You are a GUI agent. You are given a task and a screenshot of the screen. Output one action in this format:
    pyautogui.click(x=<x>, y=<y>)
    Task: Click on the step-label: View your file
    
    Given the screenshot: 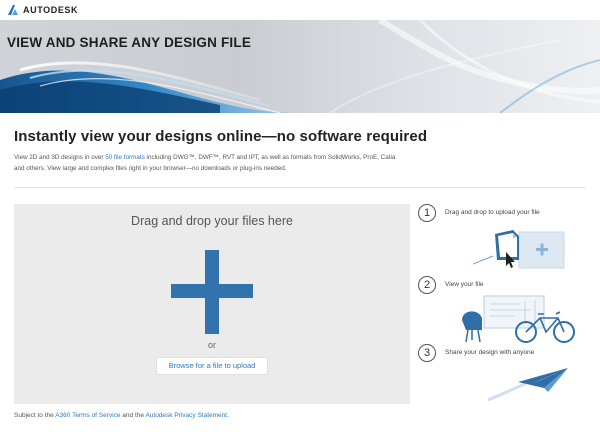 What is the action you would take?
    pyautogui.click(x=464, y=284)
    